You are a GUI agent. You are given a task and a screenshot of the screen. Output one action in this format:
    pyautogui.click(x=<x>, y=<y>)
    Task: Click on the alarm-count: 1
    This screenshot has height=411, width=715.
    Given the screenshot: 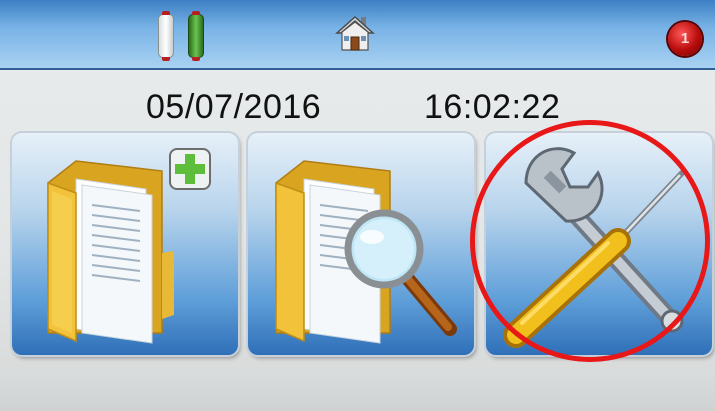 What is the action you would take?
    pyautogui.click(x=685, y=38)
    